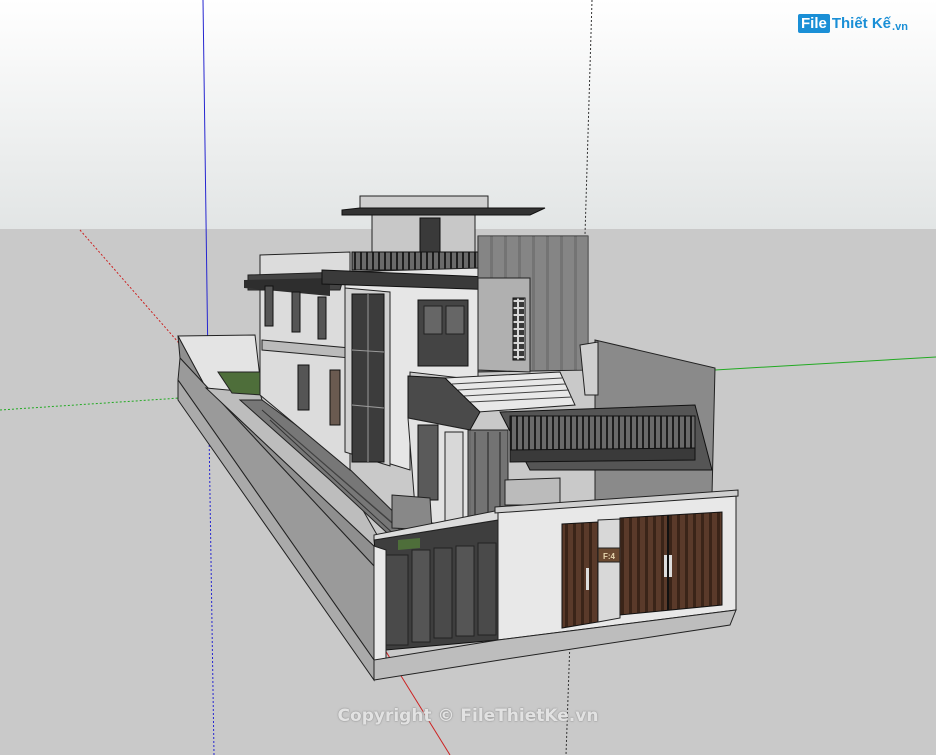 The image size is (936, 755). I want to click on logo-text: Thiết Kế, so click(861, 23).